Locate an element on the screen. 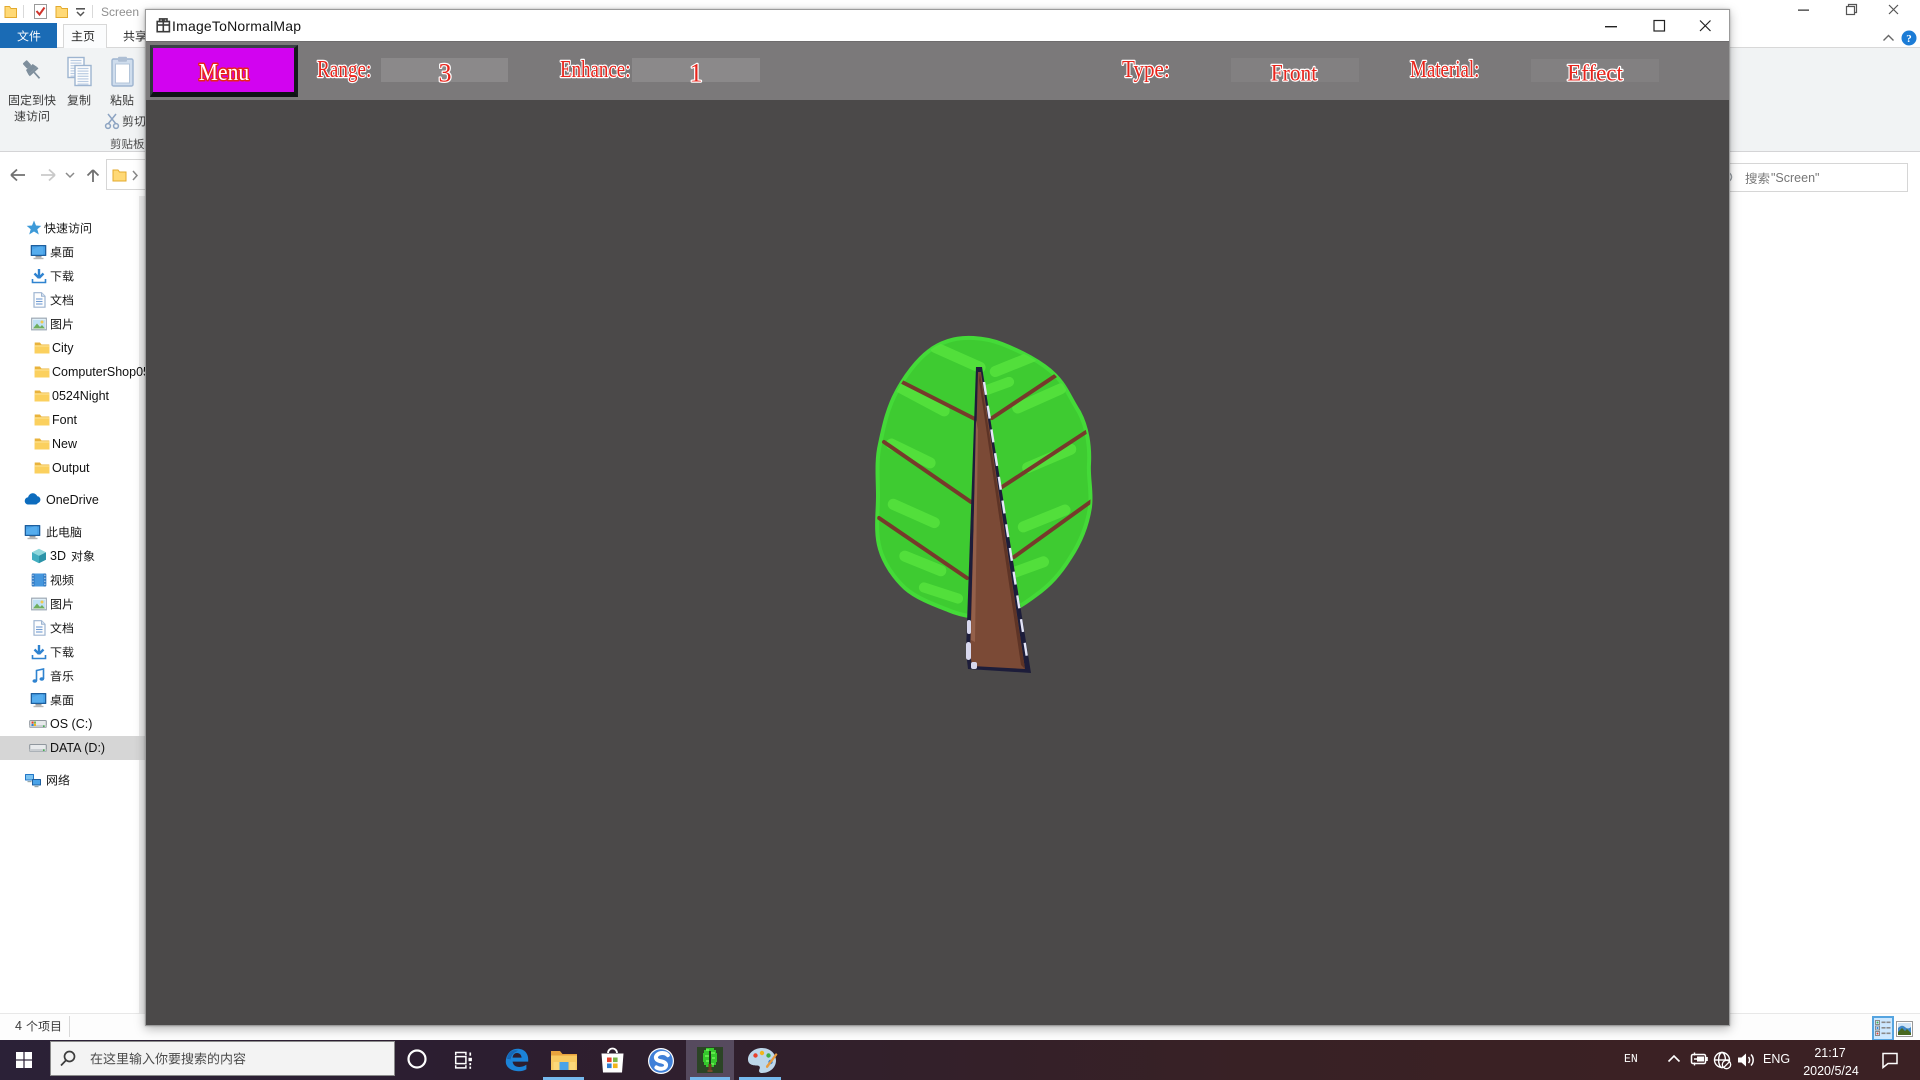 The height and width of the screenshot is (1080, 1920). svg-text: Material: is located at coordinates (1444, 69).